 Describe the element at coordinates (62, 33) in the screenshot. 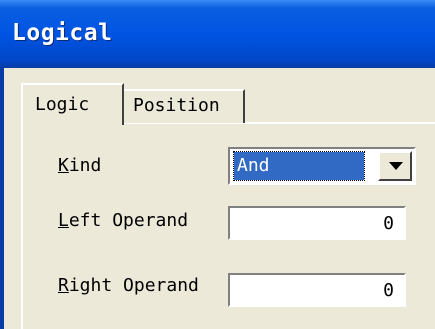

I see `window-title: Logical` at that location.